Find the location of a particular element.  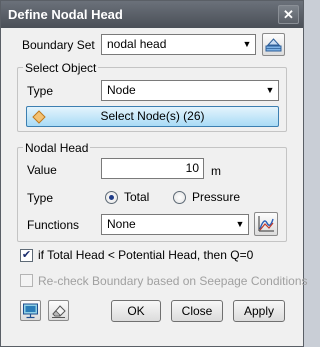

display-button is located at coordinates (30, 310).